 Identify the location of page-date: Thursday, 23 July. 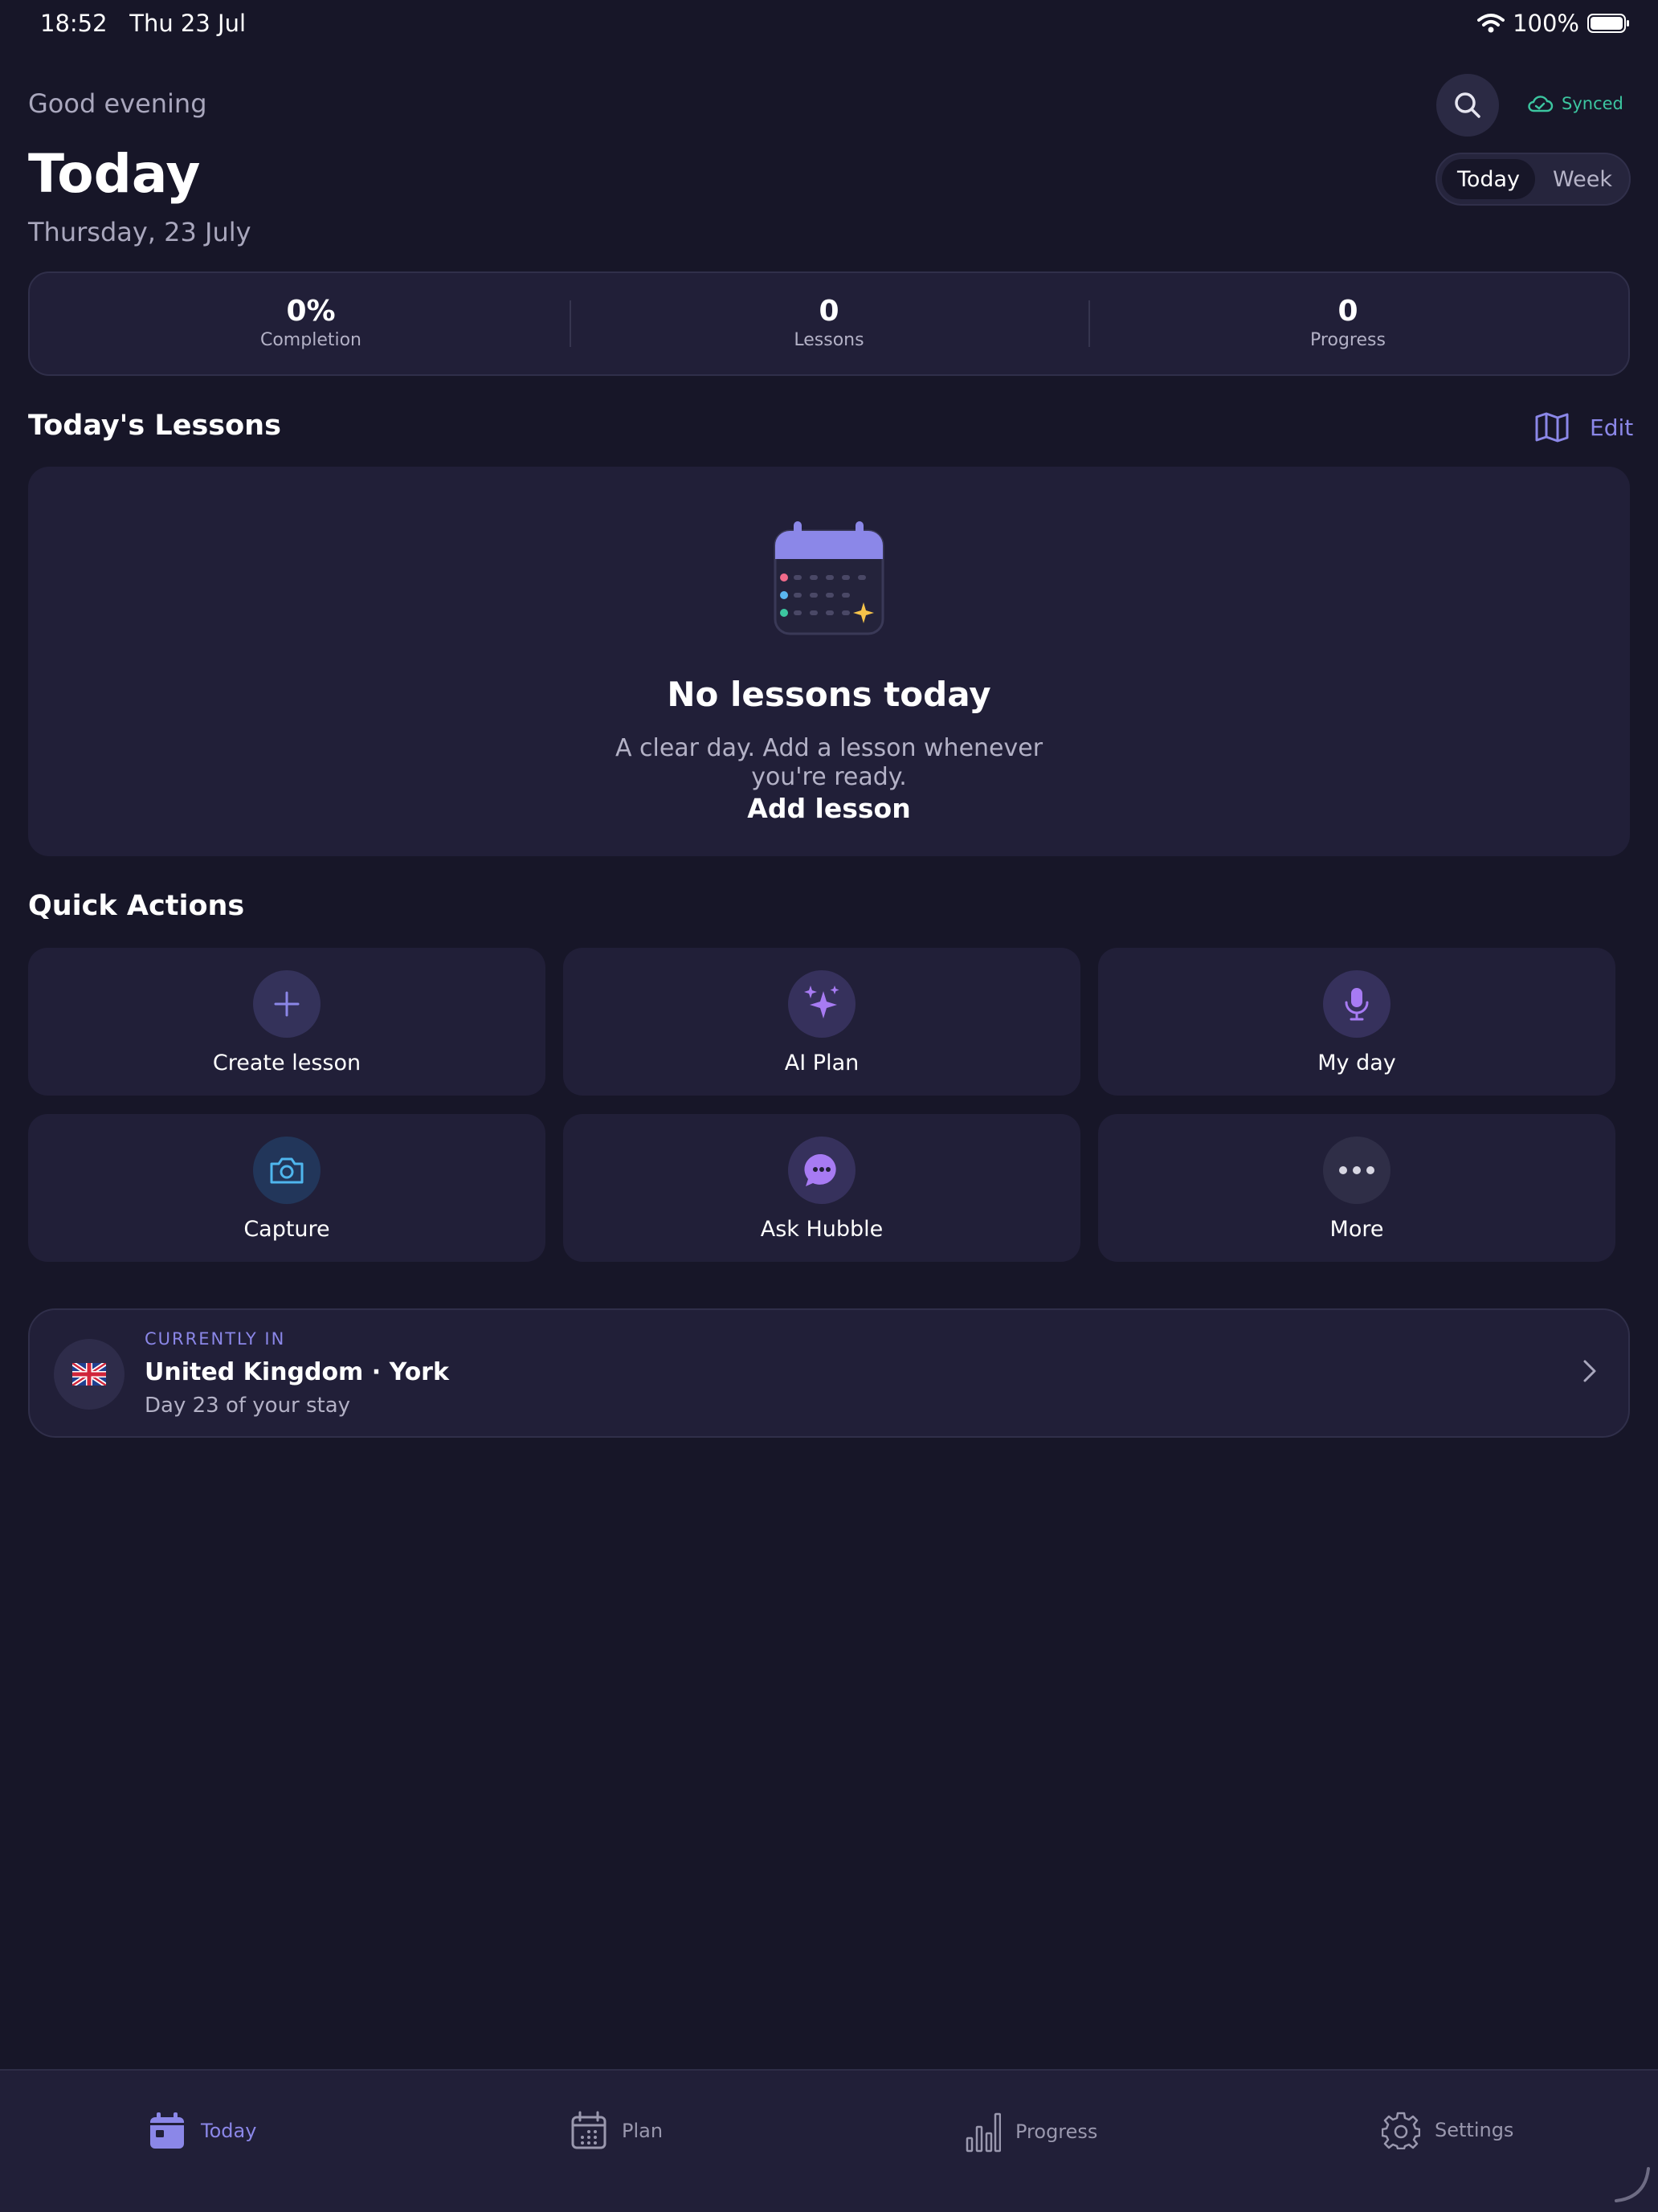
(139, 232).